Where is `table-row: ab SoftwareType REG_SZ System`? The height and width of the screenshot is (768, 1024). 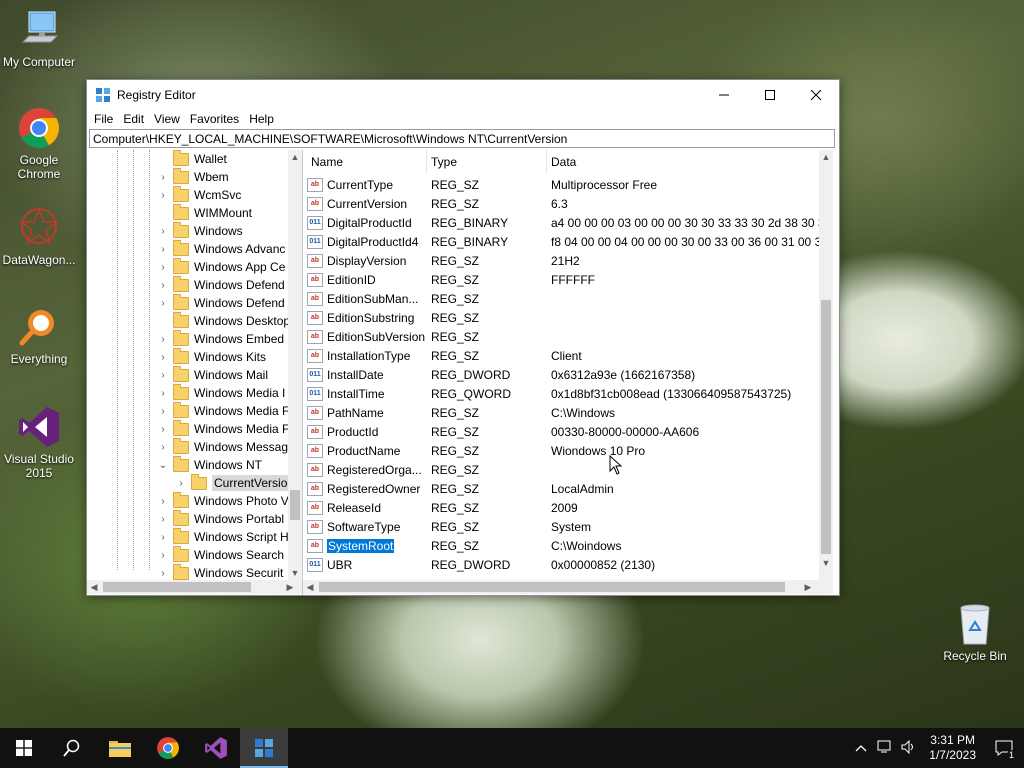 table-row: ab SoftwareType REG_SZ System is located at coordinates (563, 526).